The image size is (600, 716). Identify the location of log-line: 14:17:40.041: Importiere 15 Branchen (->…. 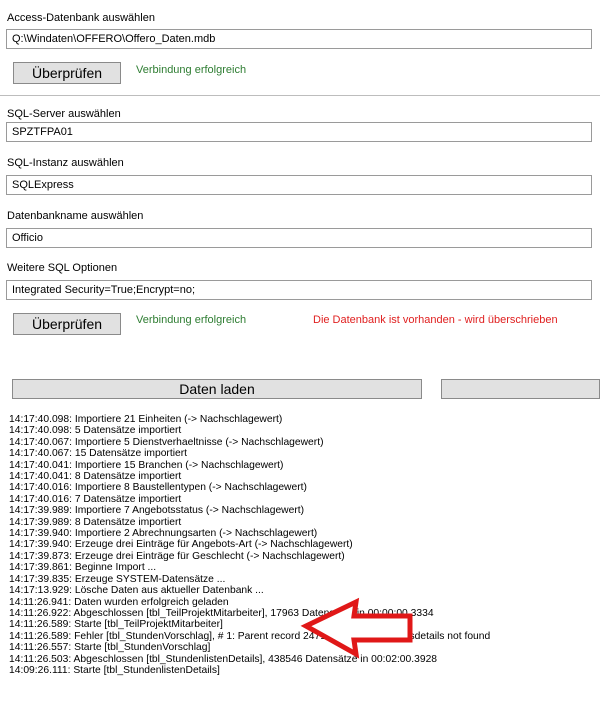
(146, 465).